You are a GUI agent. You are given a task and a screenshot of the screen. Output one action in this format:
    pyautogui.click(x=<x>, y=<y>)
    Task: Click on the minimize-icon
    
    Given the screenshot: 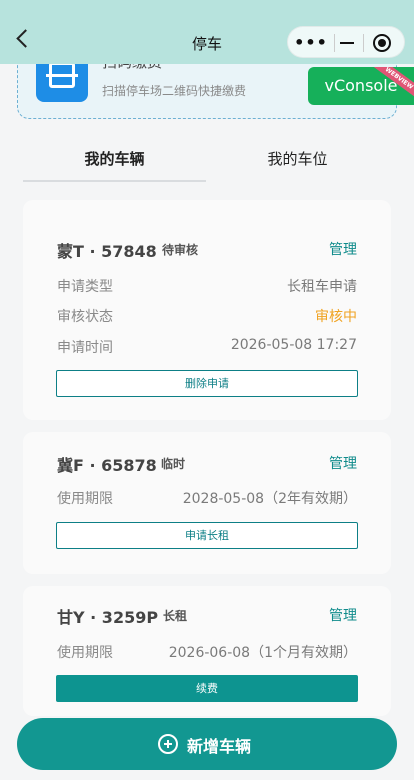 What is the action you would take?
    pyautogui.click(x=347, y=43)
    